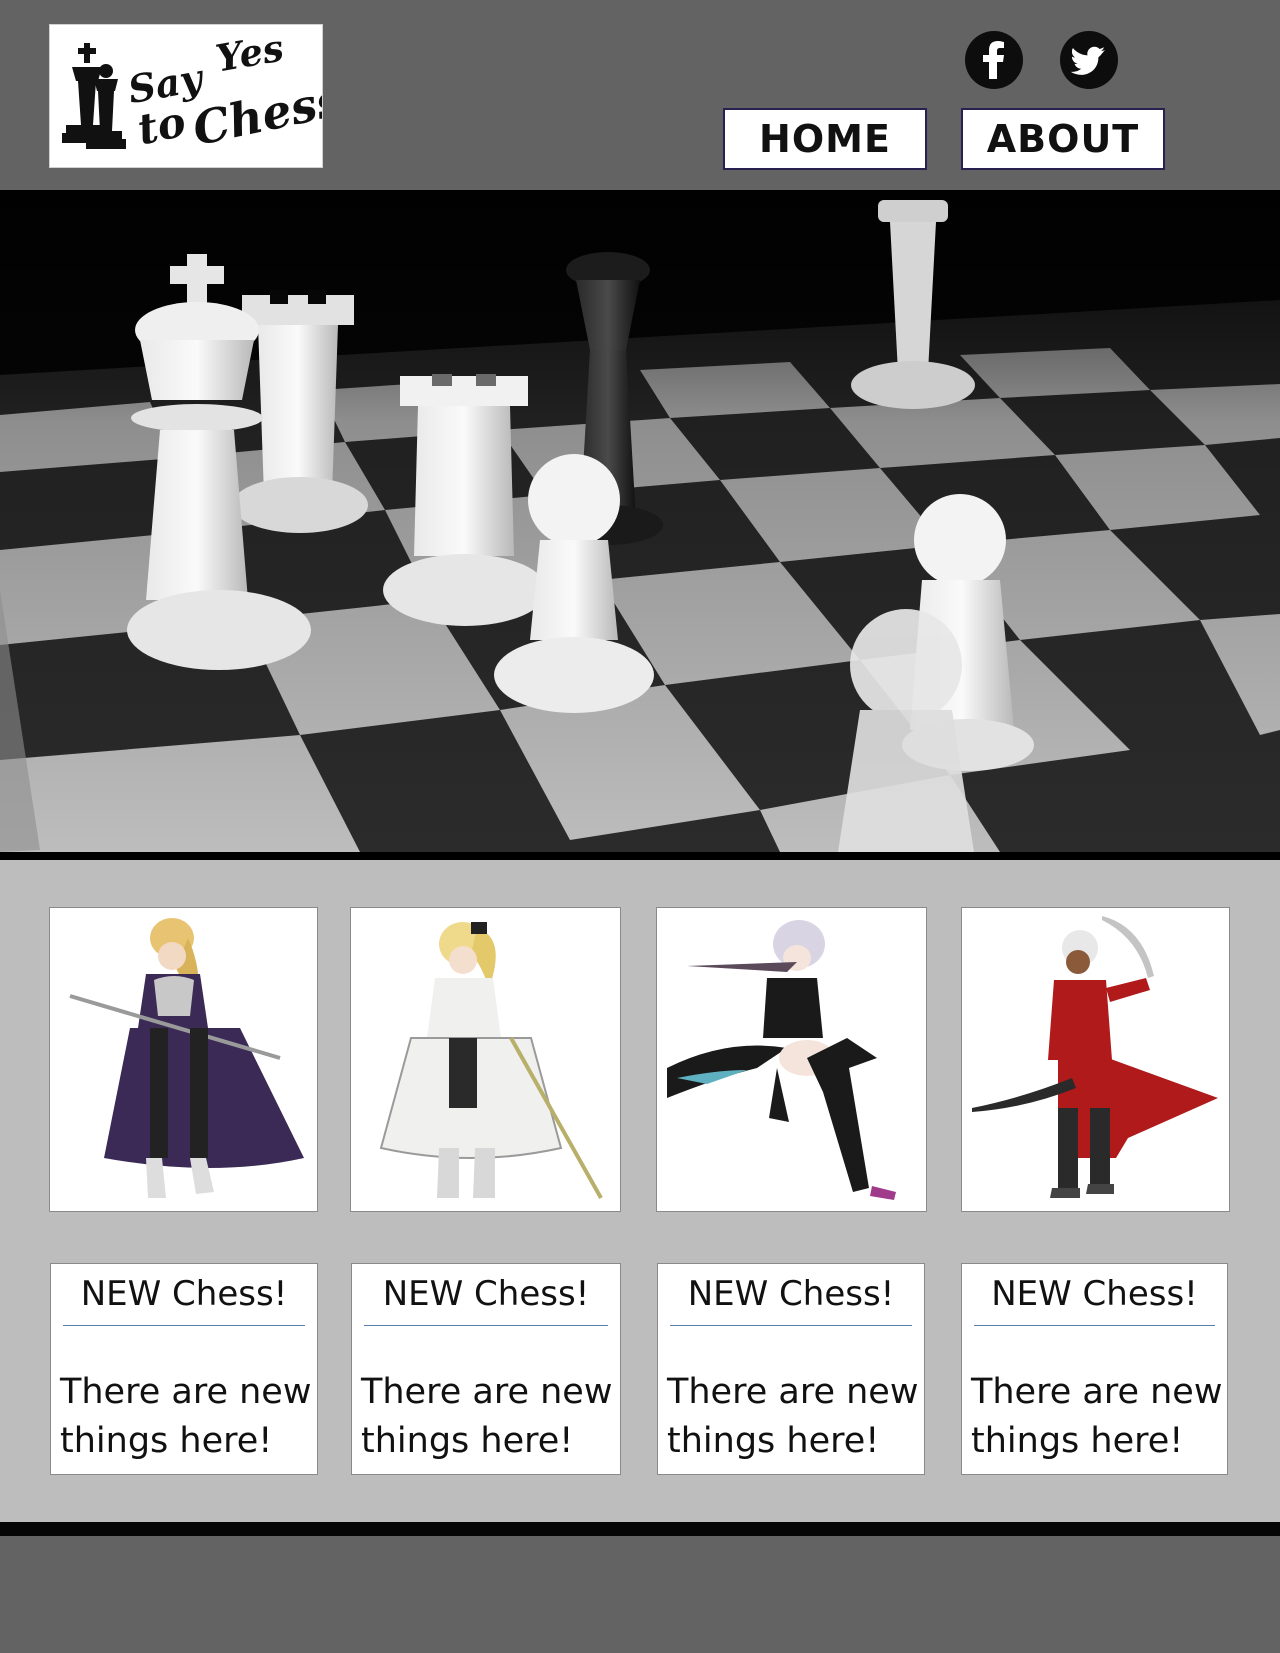 This screenshot has width=1280, height=1653. I want to click on news-card-1: NEW Chess! There are new things here!, so click(184, 1369).